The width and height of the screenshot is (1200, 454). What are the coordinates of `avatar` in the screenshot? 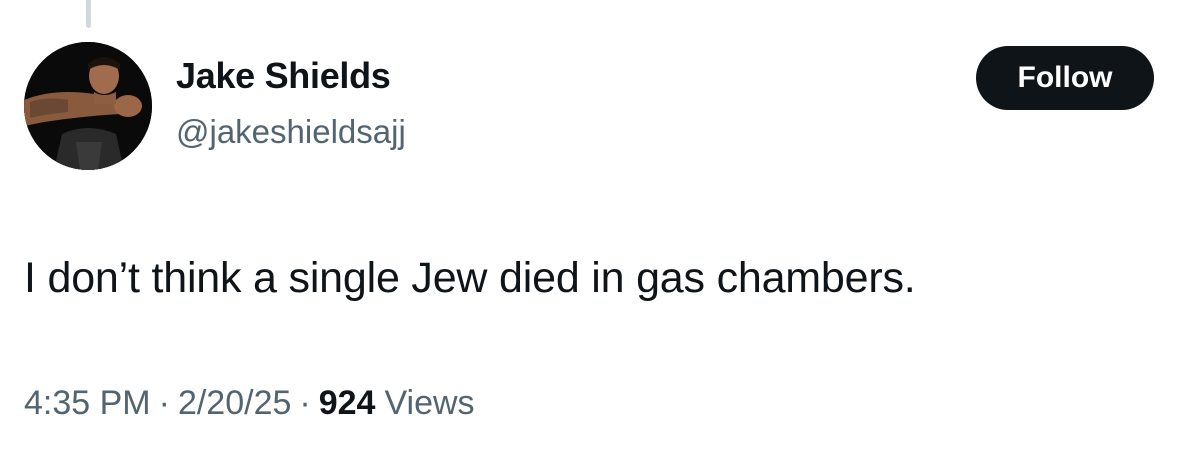 It's located at (88, 106).